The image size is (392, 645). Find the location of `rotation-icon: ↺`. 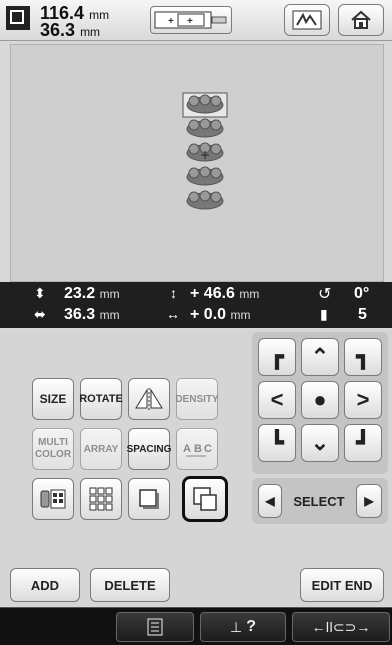

rotation-icon: ↺ is located at coordinates (325, 294).